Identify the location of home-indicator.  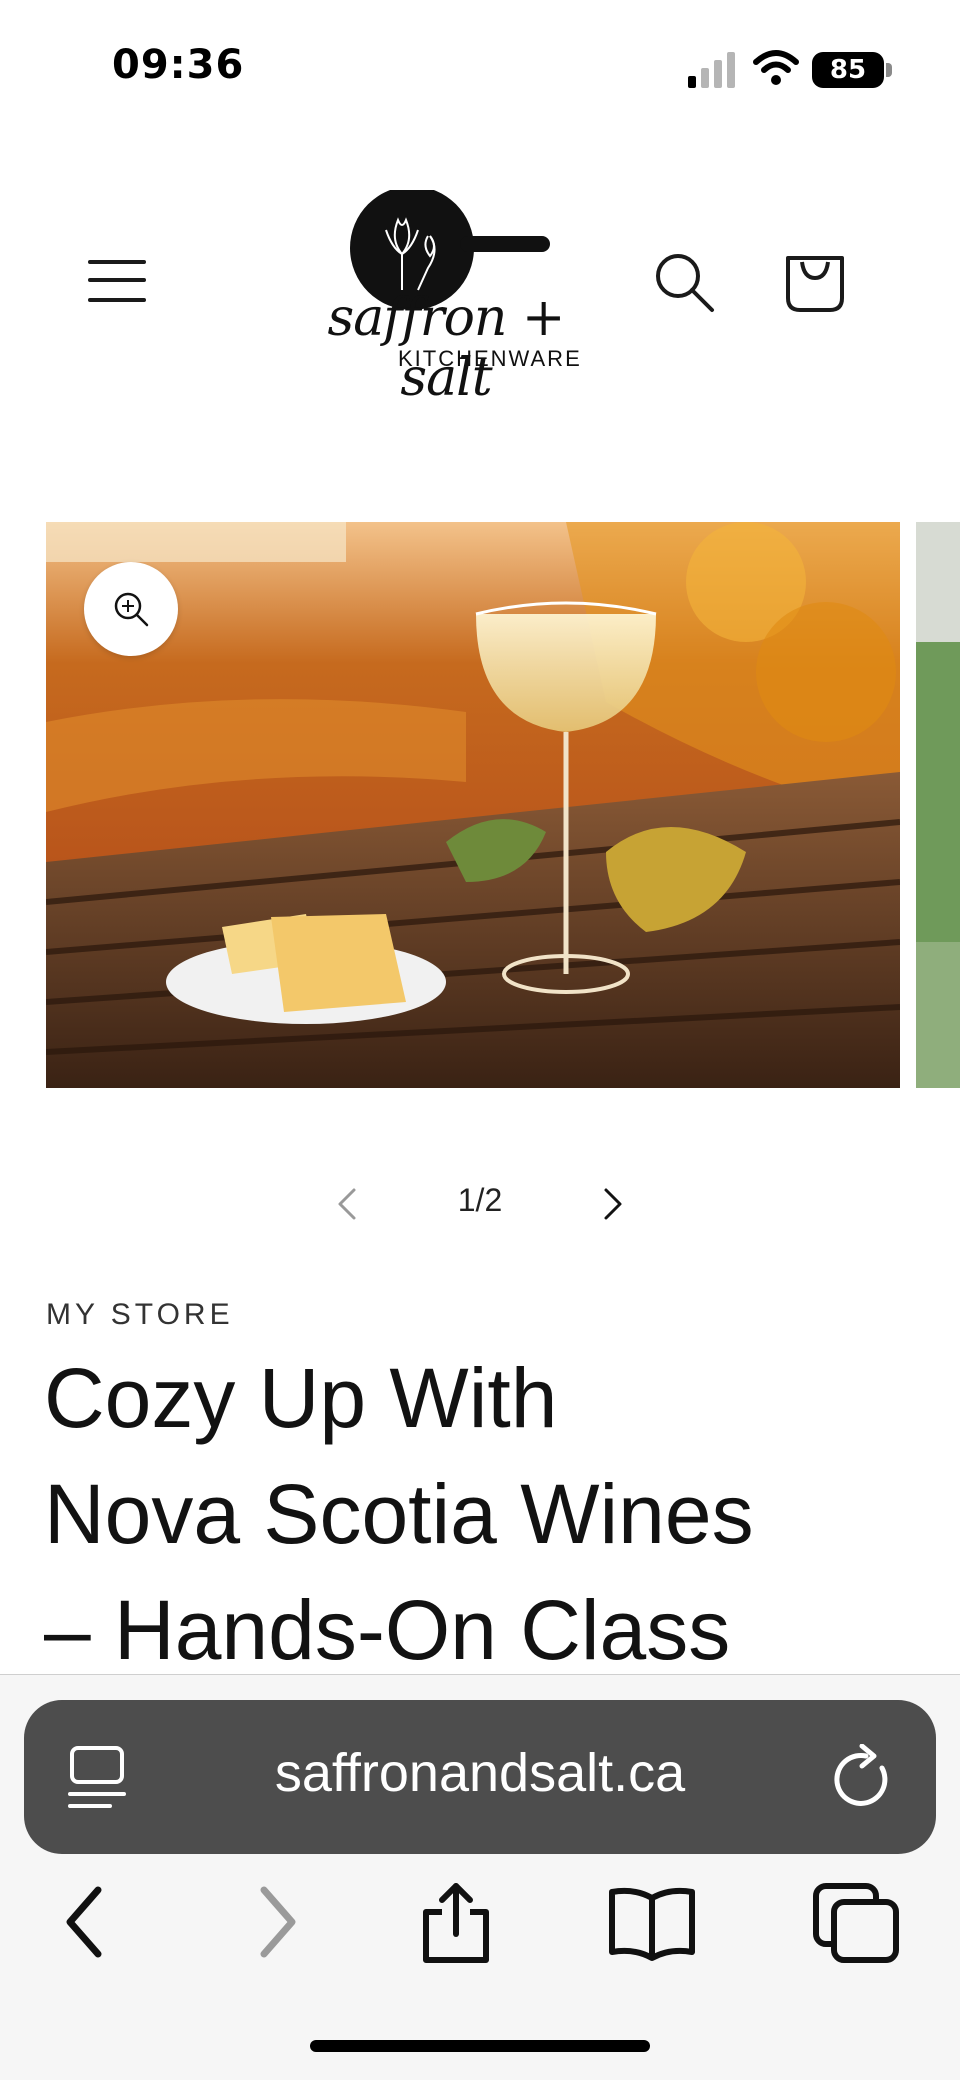
(480, 2046).